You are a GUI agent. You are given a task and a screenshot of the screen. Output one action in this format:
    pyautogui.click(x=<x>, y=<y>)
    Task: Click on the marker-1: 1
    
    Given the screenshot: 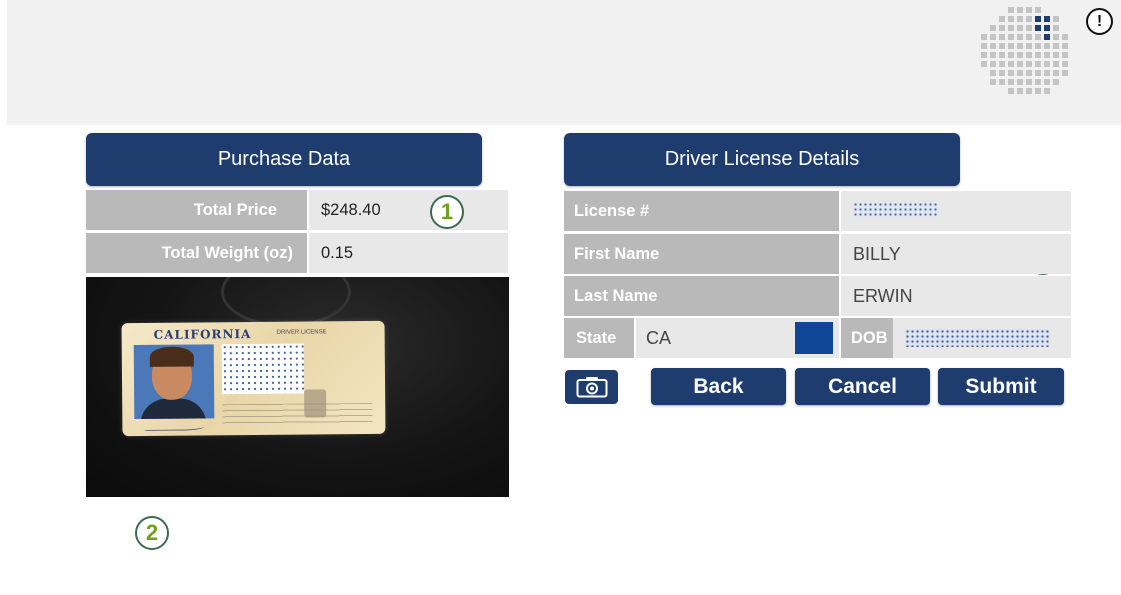 What is the action you would take?
    pyautogui.click(x=447, y=212)
    